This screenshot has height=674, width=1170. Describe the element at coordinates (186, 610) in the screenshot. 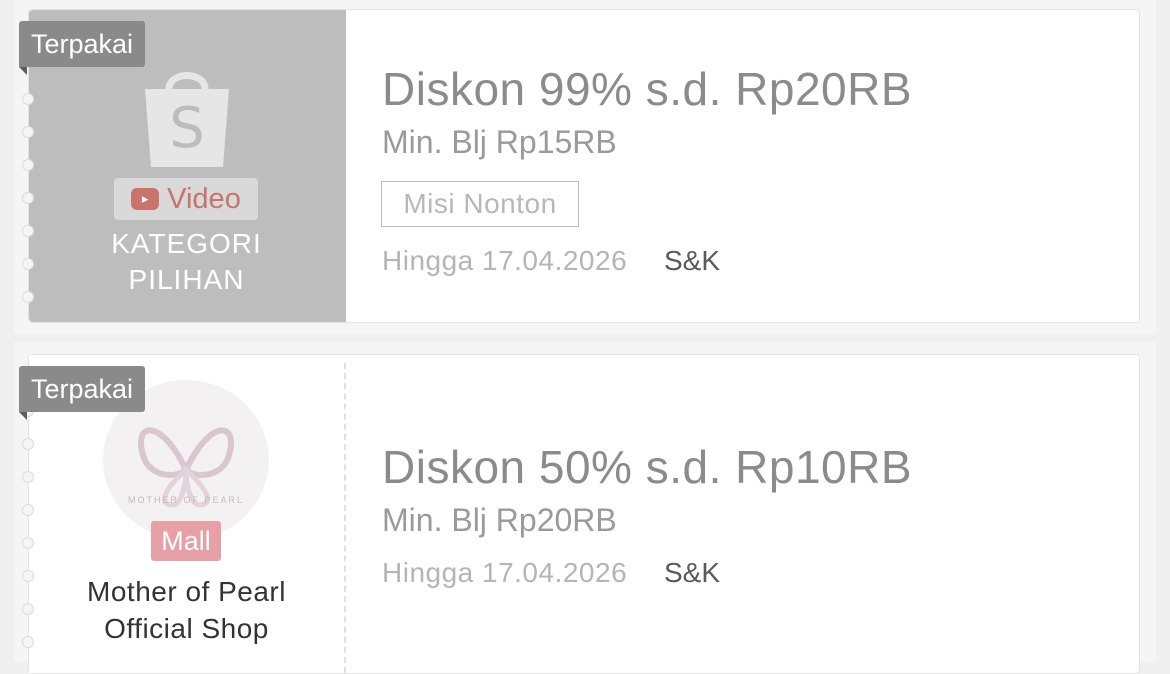

I see `shop-name: Mother of Pearl Official Shop` at that location.